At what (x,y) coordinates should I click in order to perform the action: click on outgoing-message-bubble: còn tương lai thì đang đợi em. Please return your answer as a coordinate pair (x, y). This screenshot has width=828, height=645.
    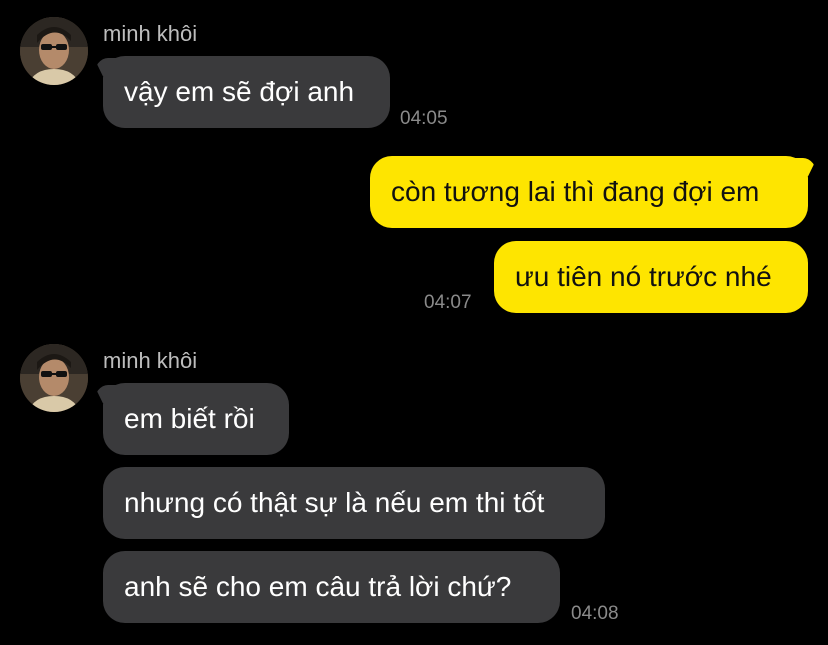
    Looking at the image, I should click on (589, 192).